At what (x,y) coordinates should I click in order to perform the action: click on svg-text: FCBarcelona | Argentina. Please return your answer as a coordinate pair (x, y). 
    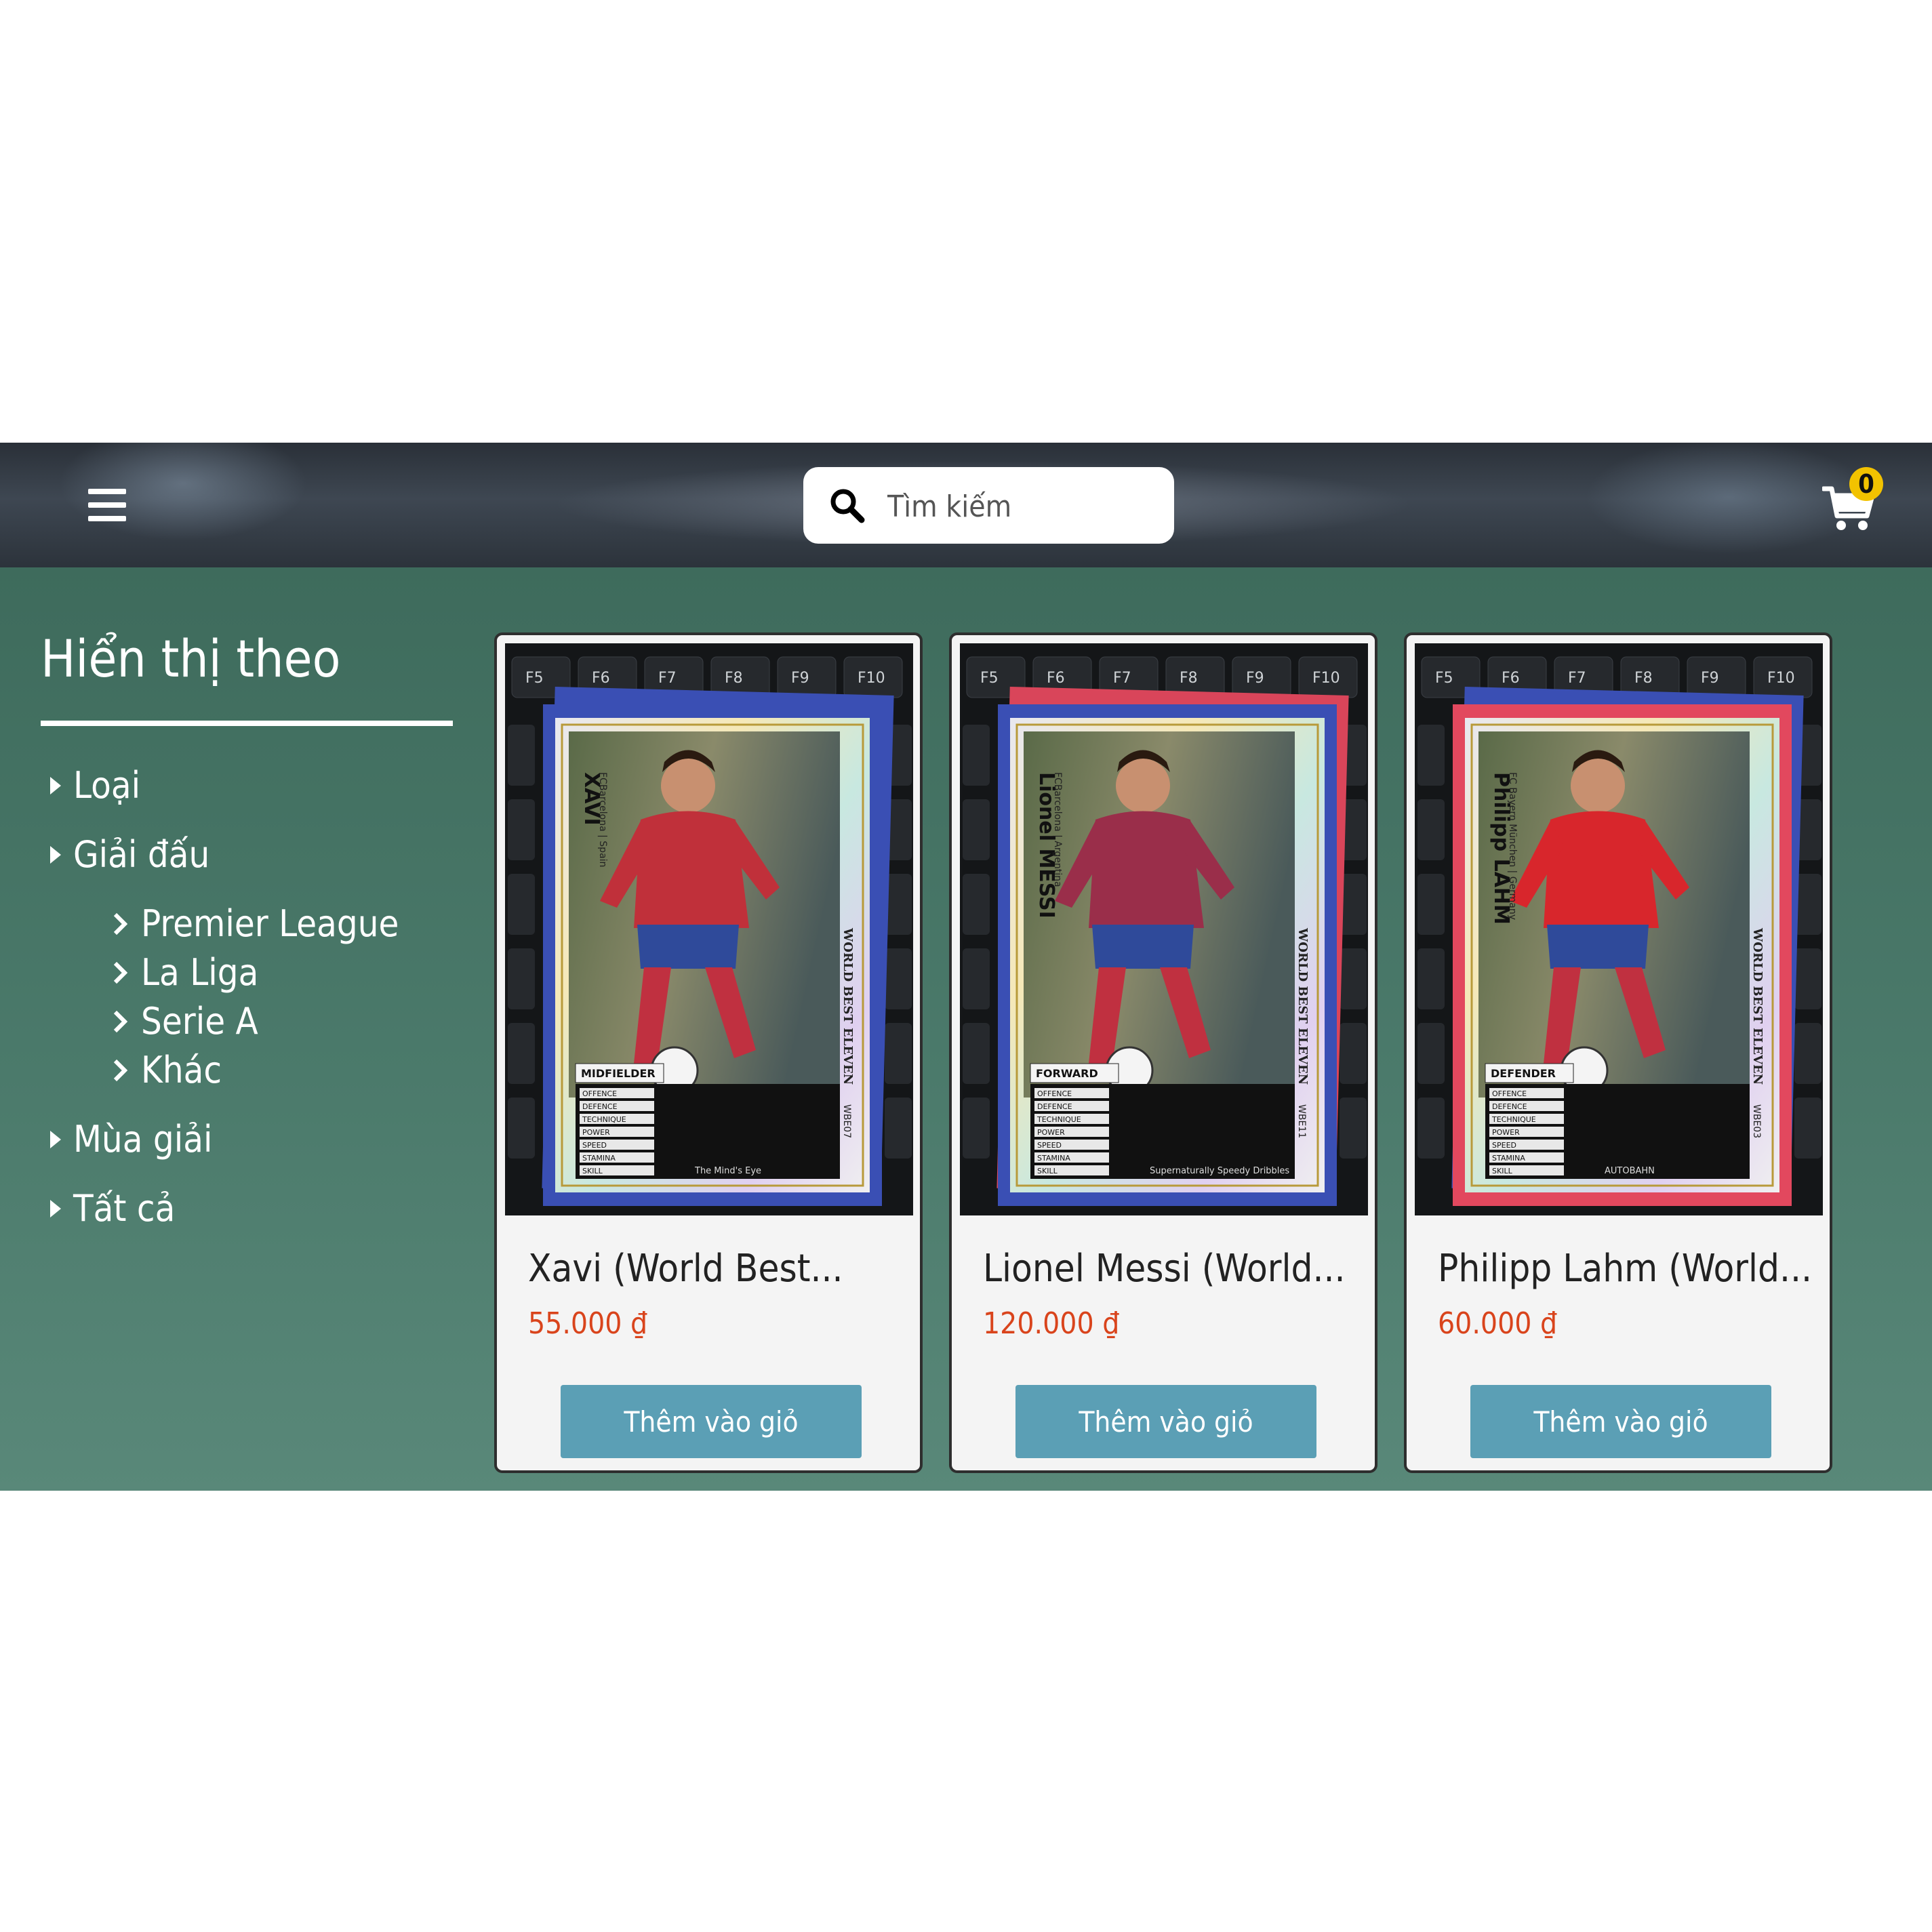
    Looking at the image, I should click on (1057, 829).